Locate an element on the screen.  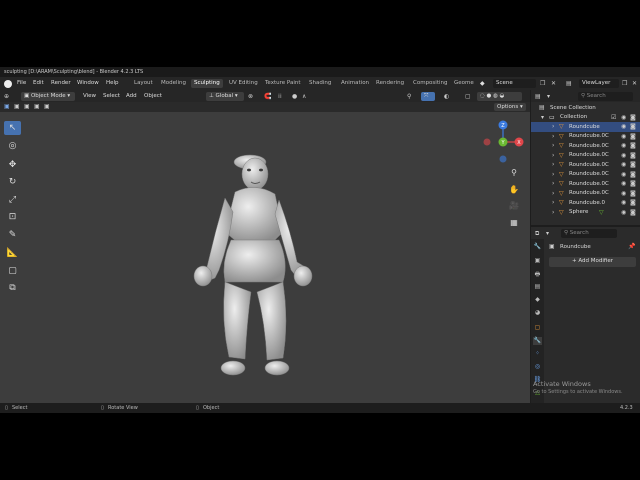
mode-selector: ▣ Object Mode ▾ is located at coordinates (48, 96).